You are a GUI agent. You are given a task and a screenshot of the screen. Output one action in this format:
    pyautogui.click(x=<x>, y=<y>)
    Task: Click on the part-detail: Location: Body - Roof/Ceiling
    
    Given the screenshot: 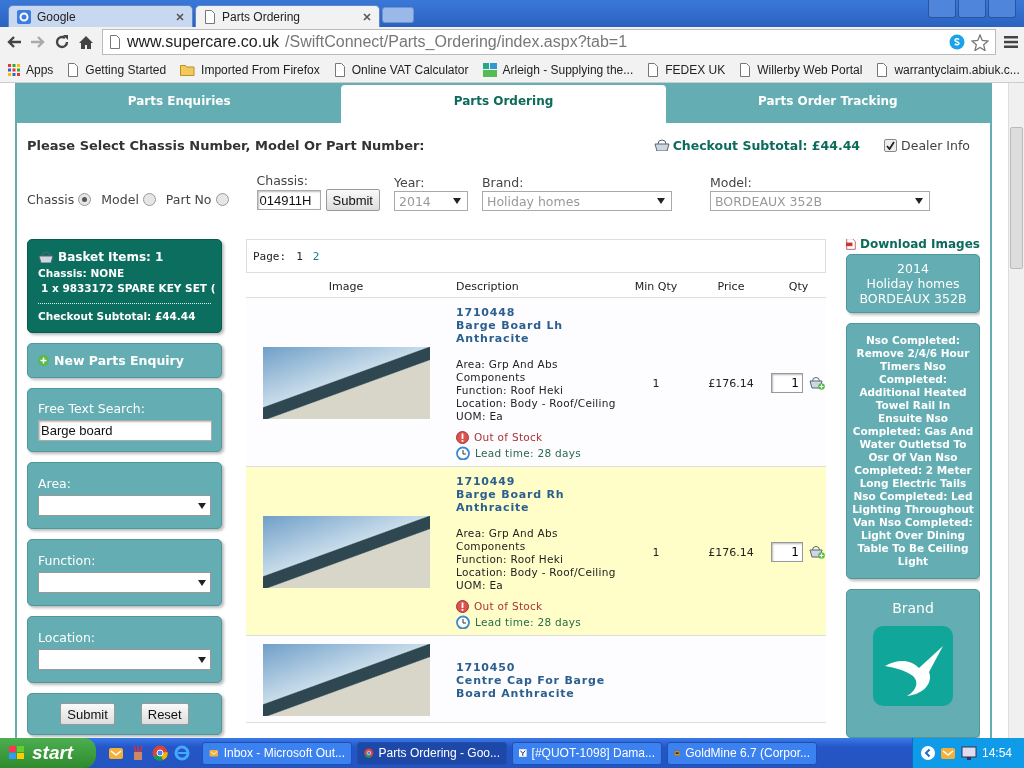 What is the action you would take?
    pyautogui.click(x=536, y=403)
    